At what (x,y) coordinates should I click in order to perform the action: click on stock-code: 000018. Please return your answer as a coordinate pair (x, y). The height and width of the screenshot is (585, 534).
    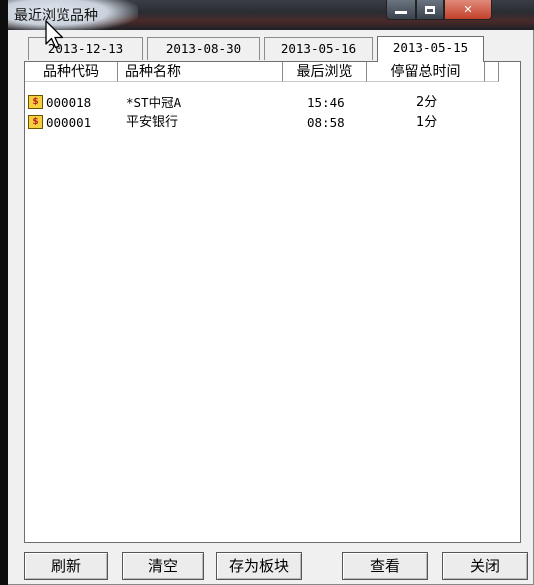
    Looking at the image, I should click on (69, 102).